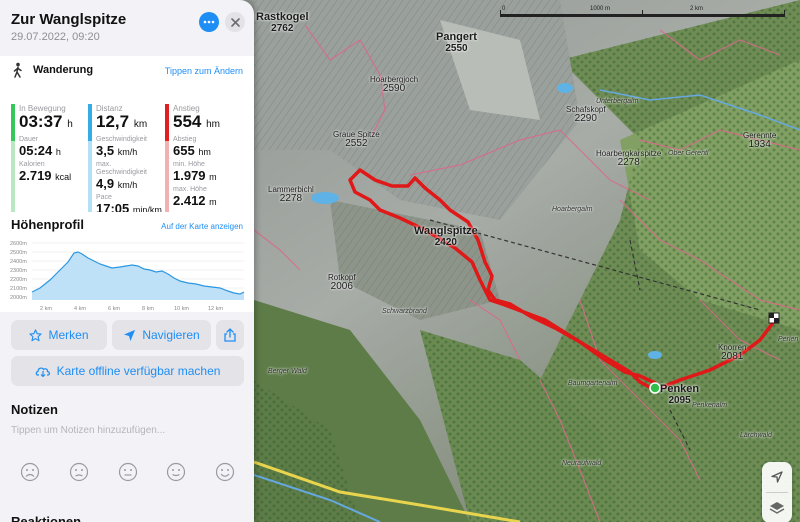 The width and height of the screenshot is (800, 522). I want to click on profile-y-tick: 2500m, so click(18, 253).